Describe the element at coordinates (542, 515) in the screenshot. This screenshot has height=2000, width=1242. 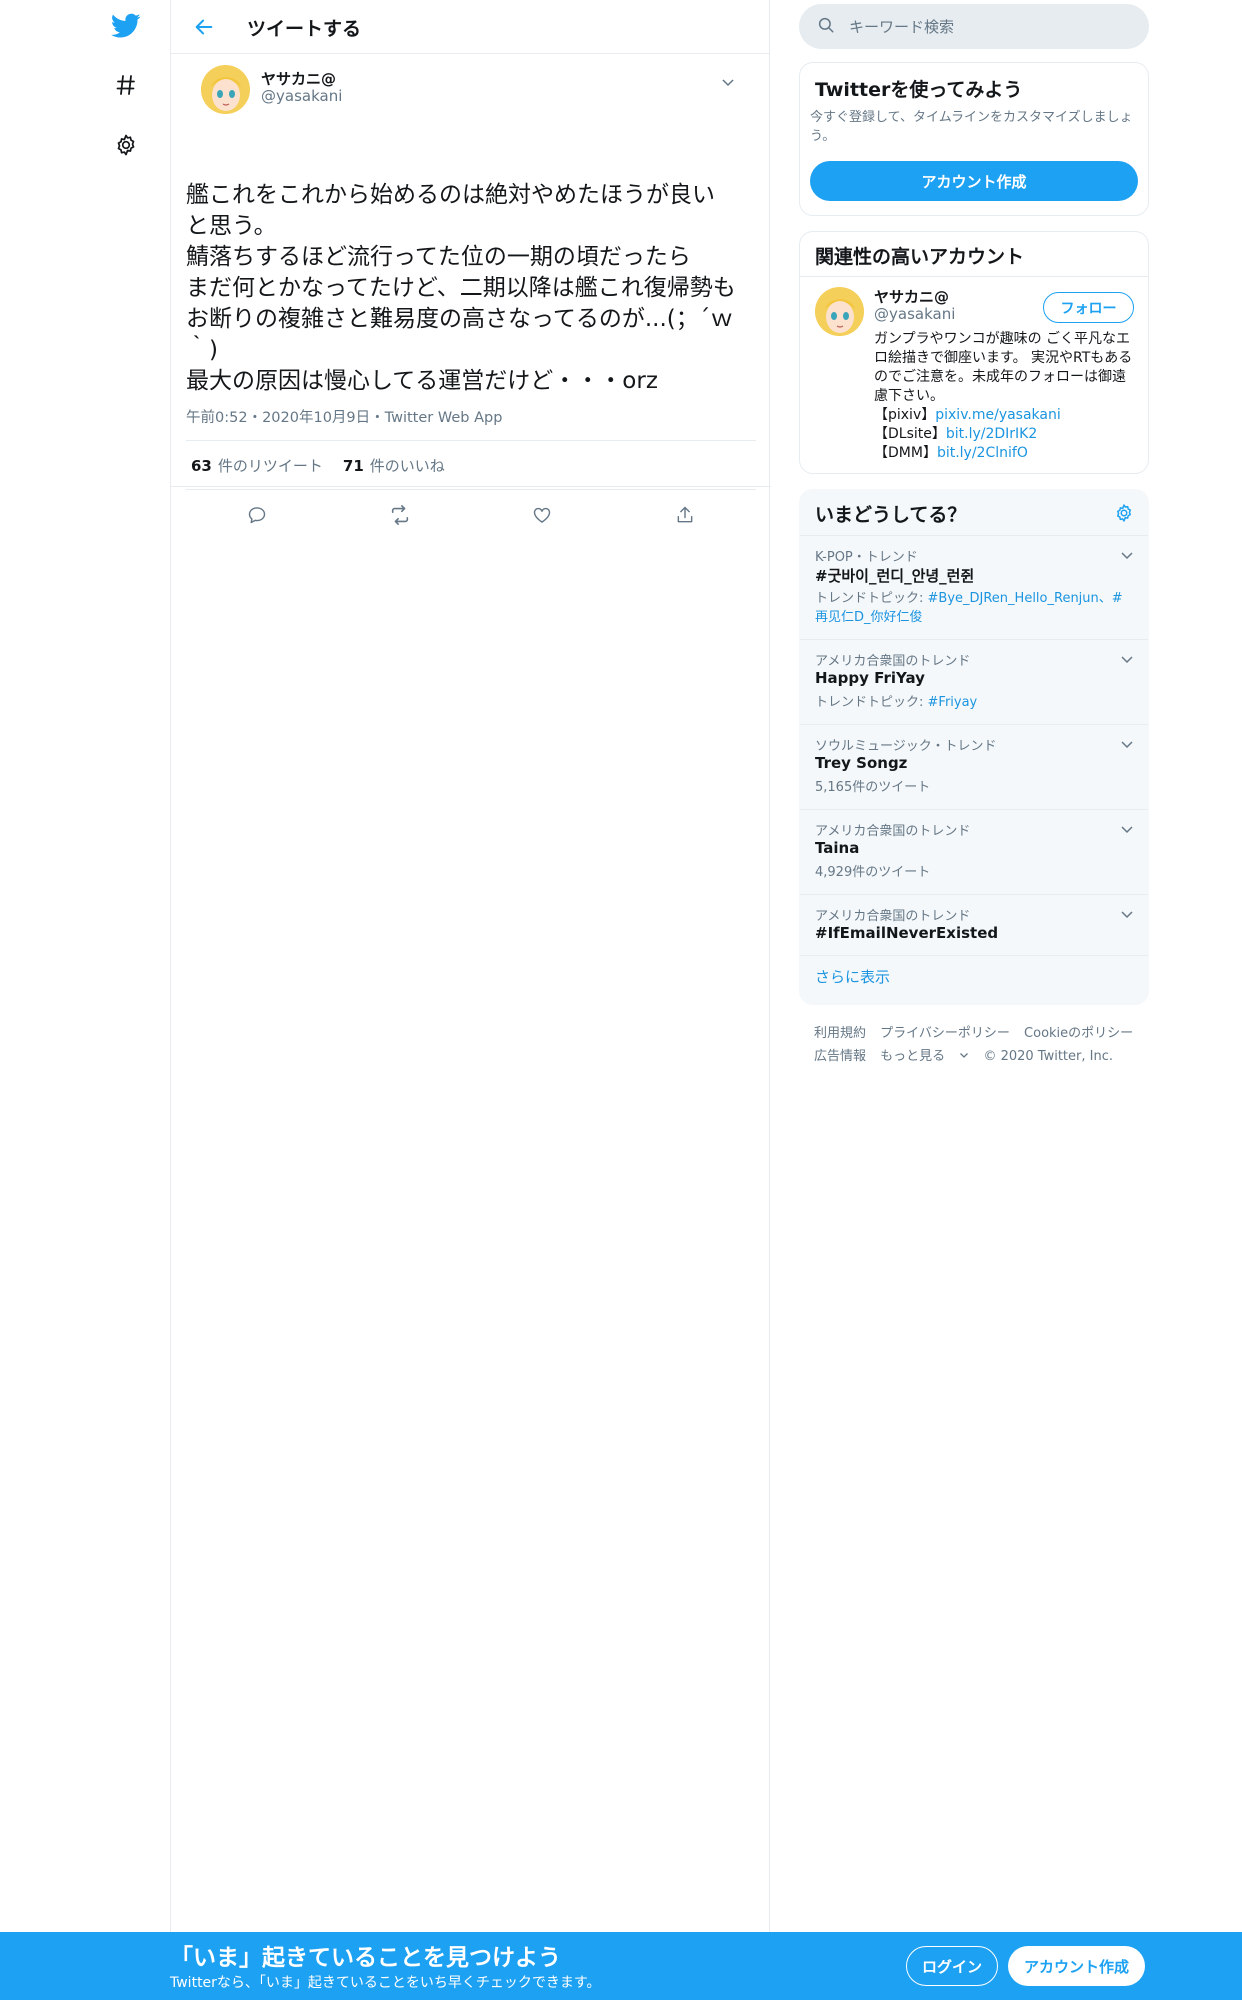
I see `like-heart-icon` at that location.